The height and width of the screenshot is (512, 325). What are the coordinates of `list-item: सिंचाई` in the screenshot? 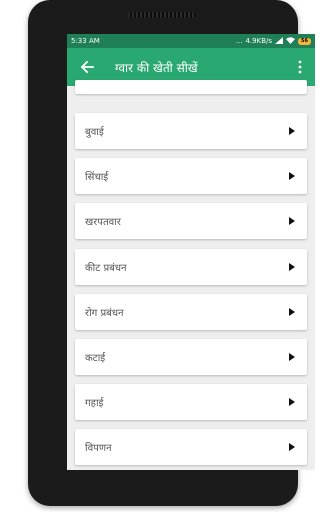 It's located at (191, 176).